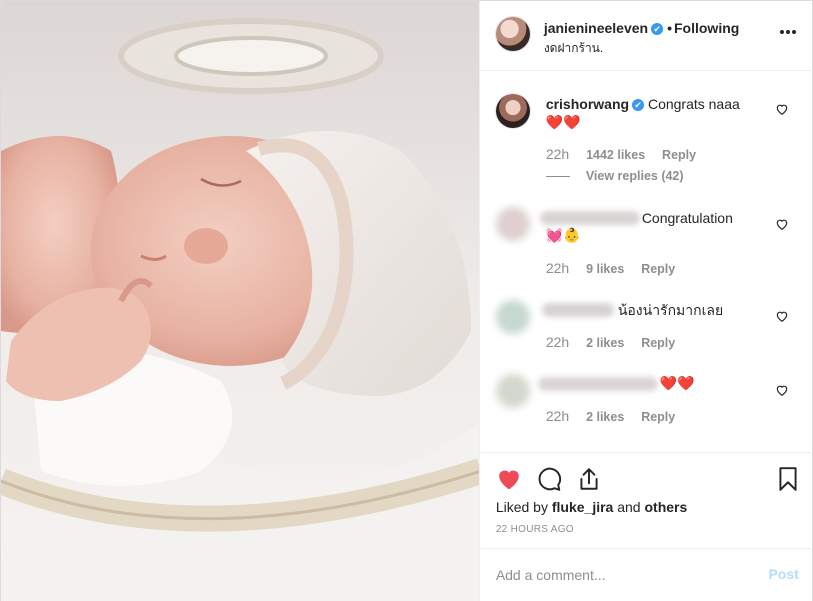 This screenshot has width=813, height=601. I want to click on following-button: Following, so click(706, 28).